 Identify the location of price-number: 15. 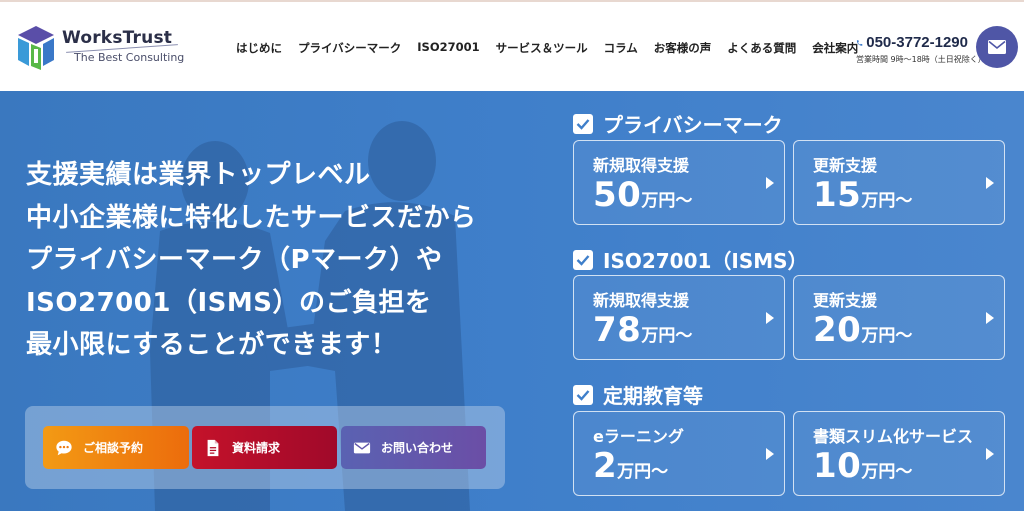
(837, 195).